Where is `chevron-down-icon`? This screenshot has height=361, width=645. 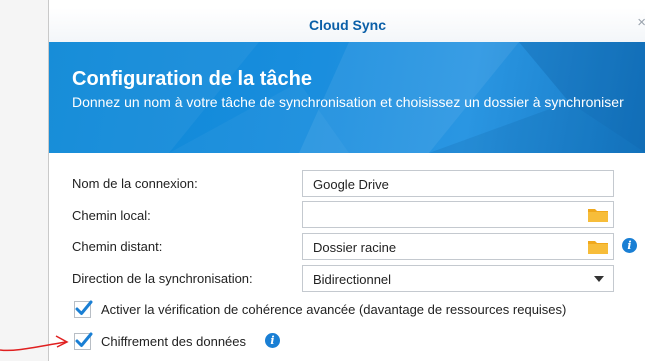 chevron-down-icon is located at coordinates (599, 279).